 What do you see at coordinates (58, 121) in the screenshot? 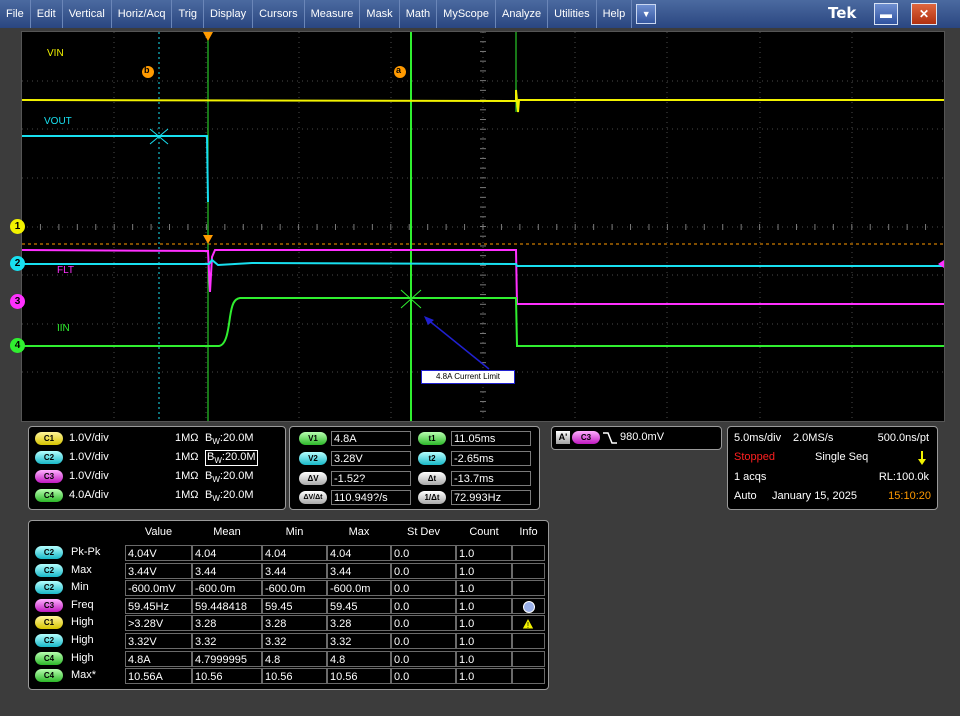
I see `vout-label: VOUT` at bounding box center [58, 121].